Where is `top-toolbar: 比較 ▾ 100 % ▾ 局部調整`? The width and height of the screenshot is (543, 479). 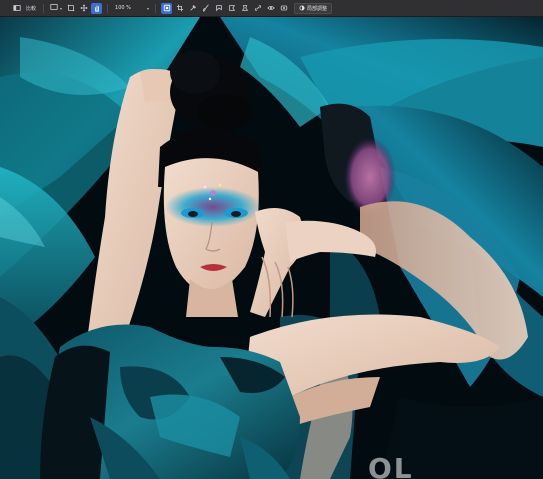 top-toolbar: 比較 ▾ 100 % ▾ 局部調整 is located at coordinates (271, 8).